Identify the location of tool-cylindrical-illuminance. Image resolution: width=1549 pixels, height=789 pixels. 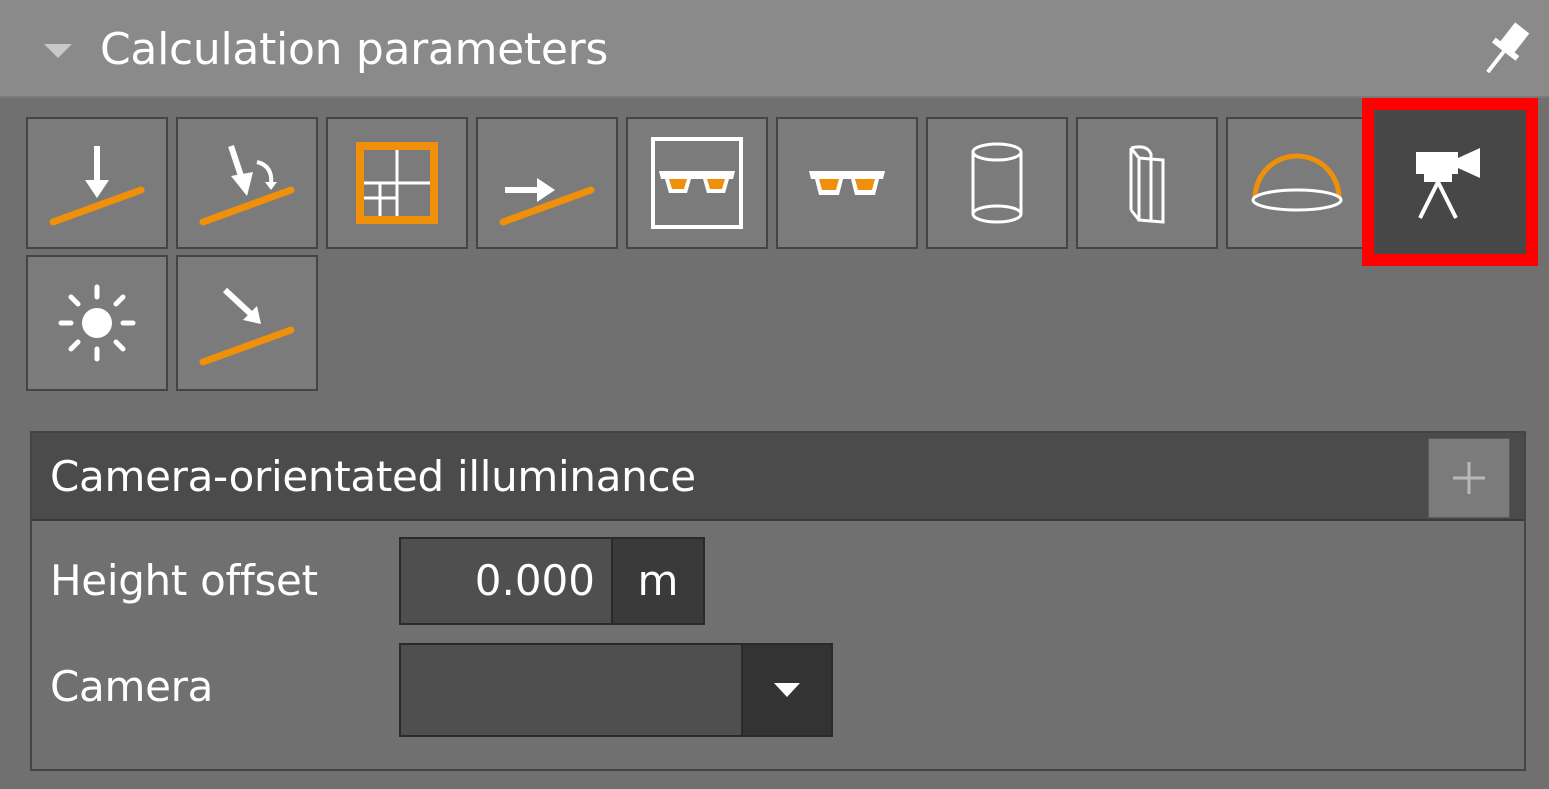
(997, 183).